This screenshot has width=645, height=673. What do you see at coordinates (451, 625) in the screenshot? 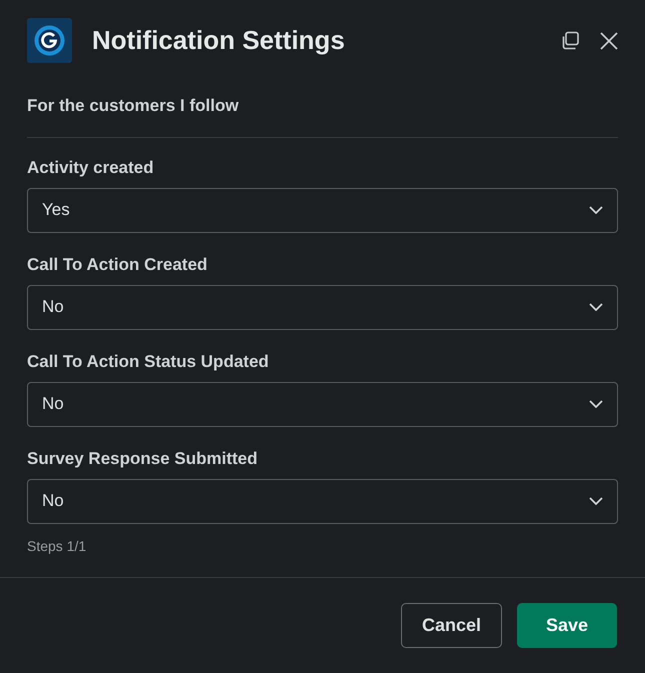
I see `cancel-button: Cancel` at bounding box center [451, 625].